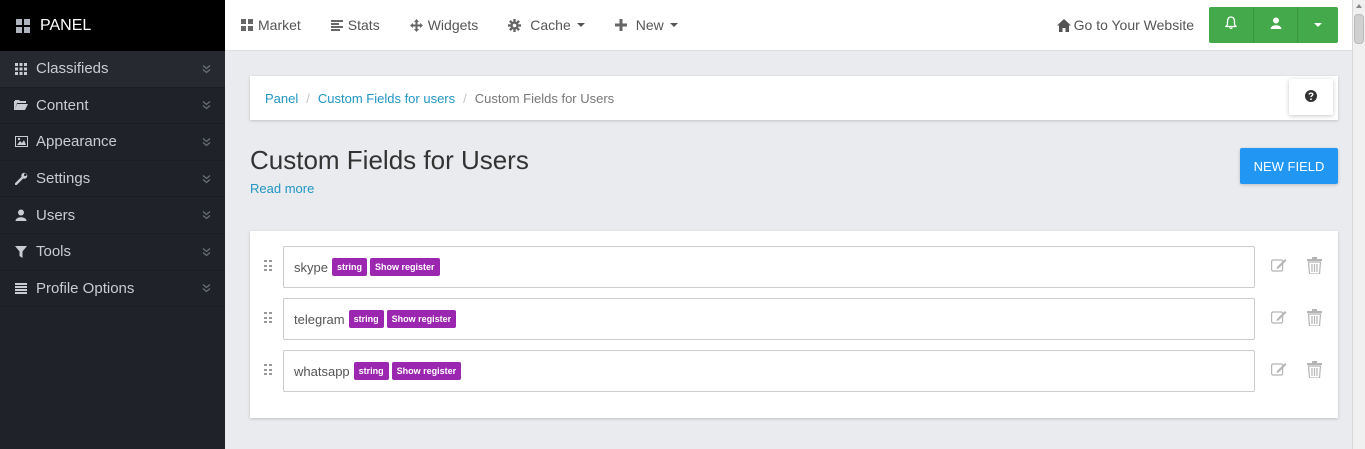 The width and height of the screenshot is (1365, 449). I want to click on bell-icon, so click(1231, 25).